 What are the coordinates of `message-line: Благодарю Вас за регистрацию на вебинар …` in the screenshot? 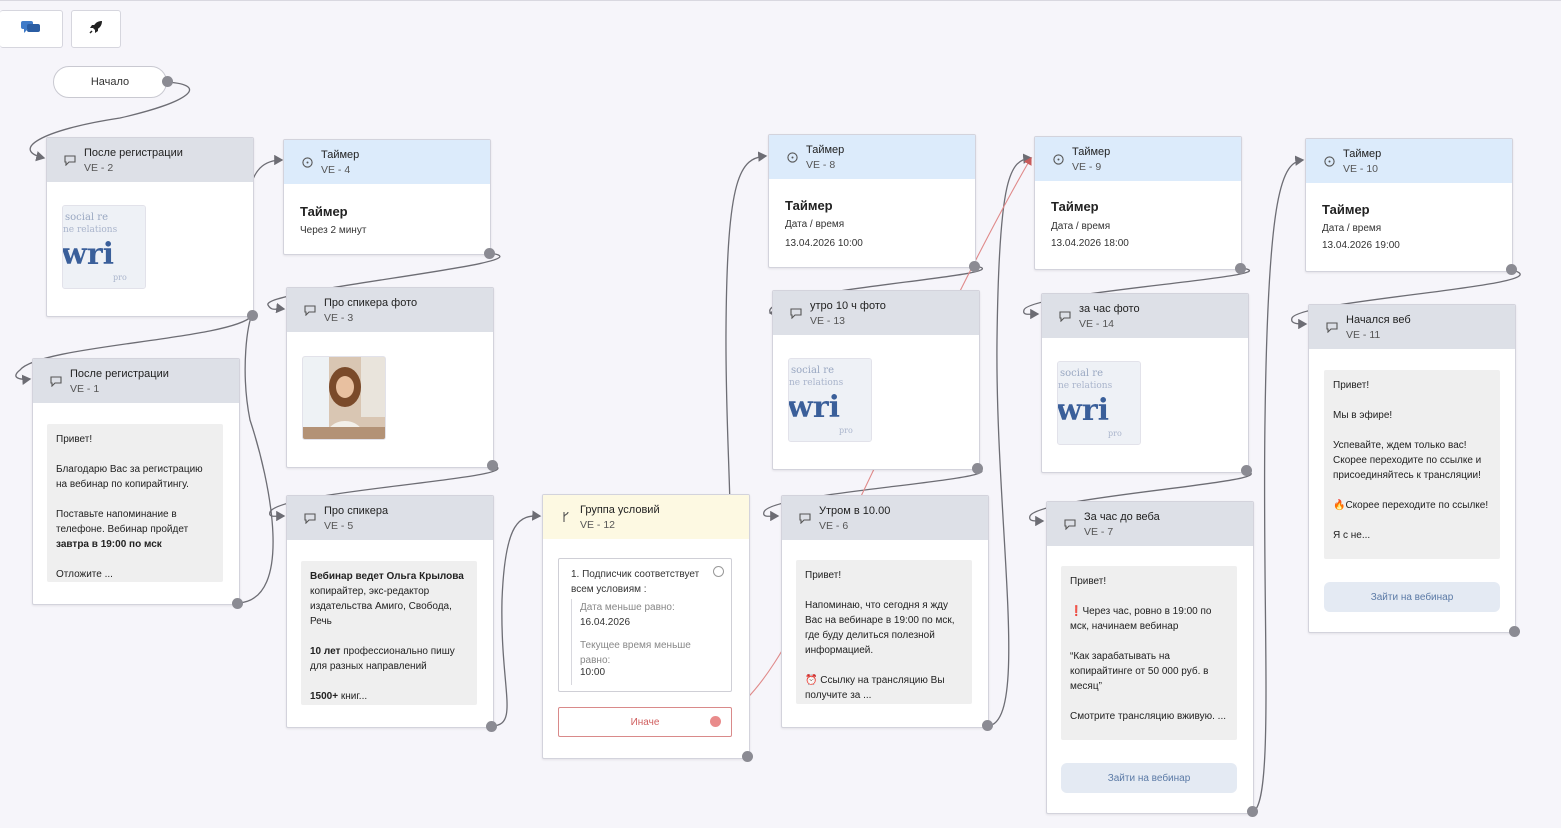 It's located at (129, 477).